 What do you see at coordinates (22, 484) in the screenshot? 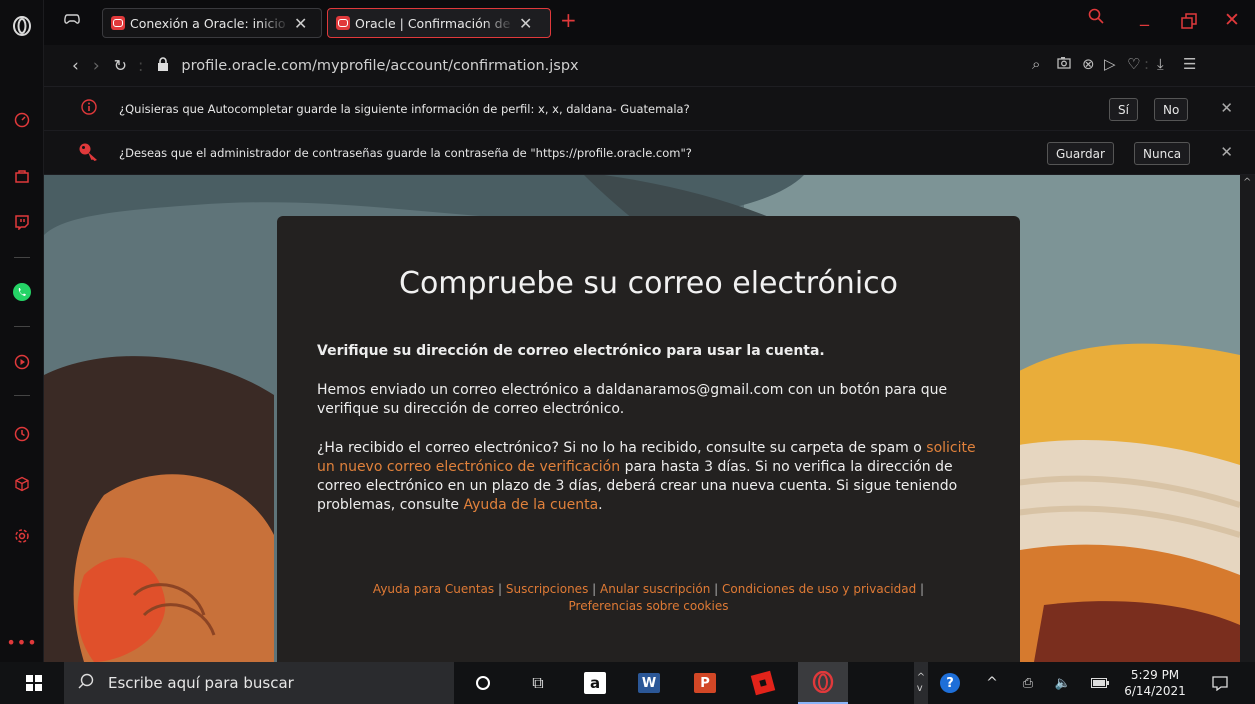
I see `cube-icon` at bounding box center [22, 484].